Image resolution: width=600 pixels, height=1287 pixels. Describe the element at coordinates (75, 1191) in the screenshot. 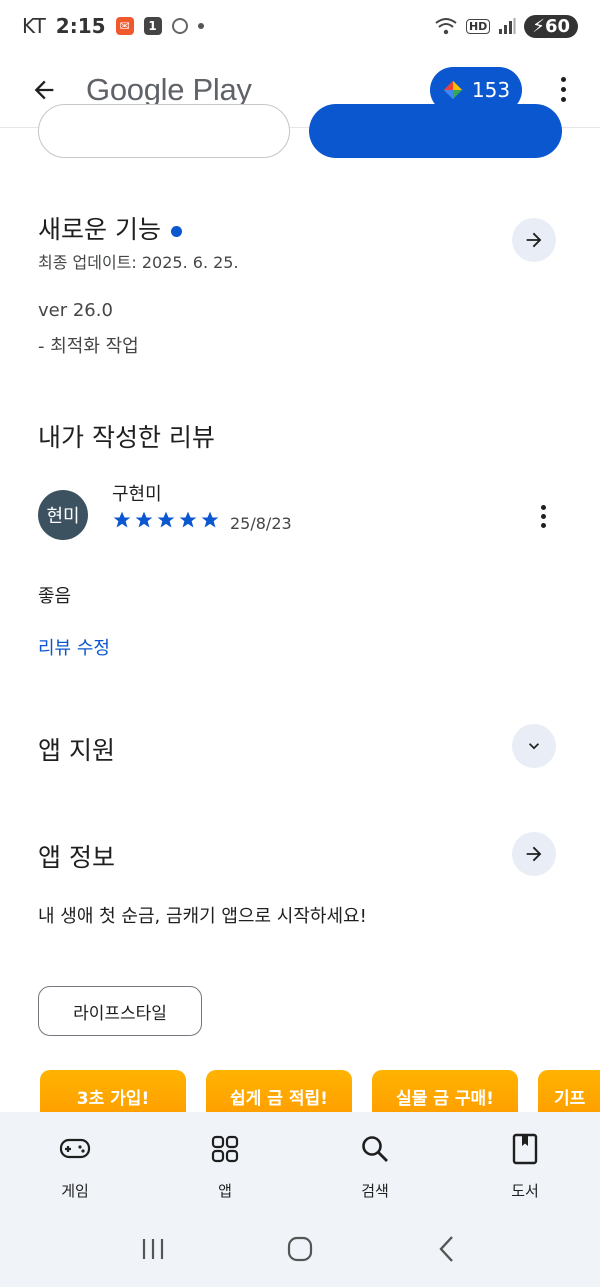

I see `nav-games-label: 게임` at that location.